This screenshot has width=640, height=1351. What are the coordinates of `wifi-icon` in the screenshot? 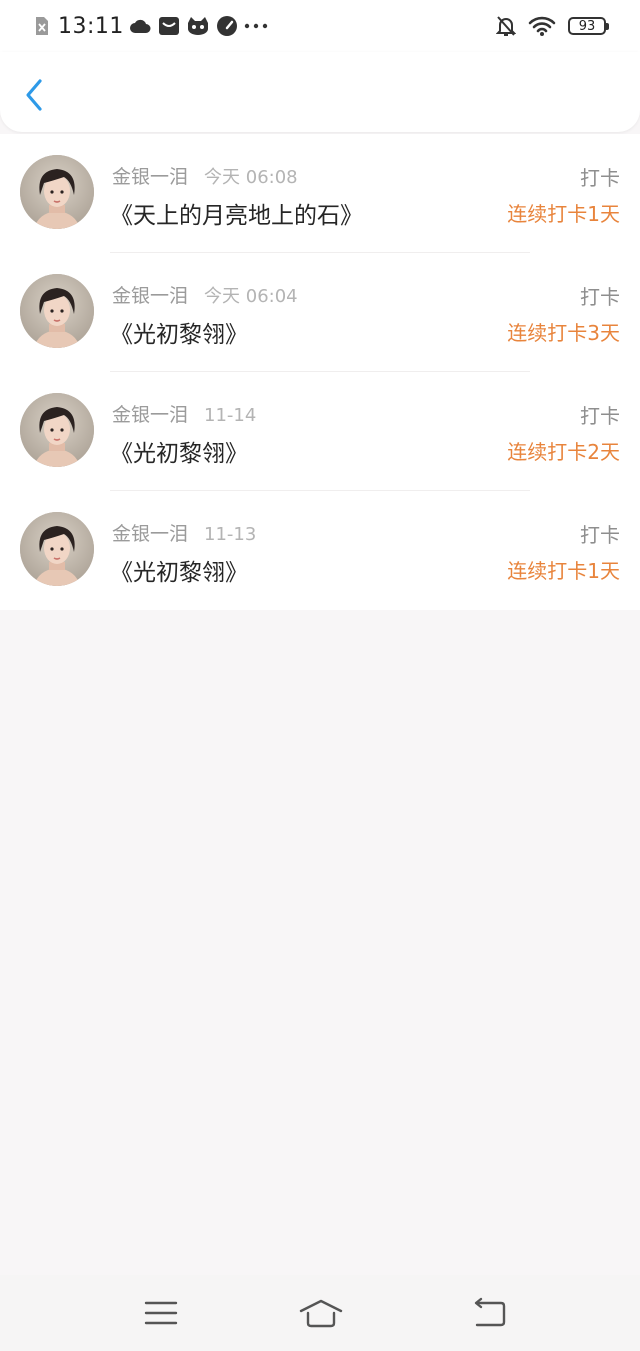 It's located at (542, 26).